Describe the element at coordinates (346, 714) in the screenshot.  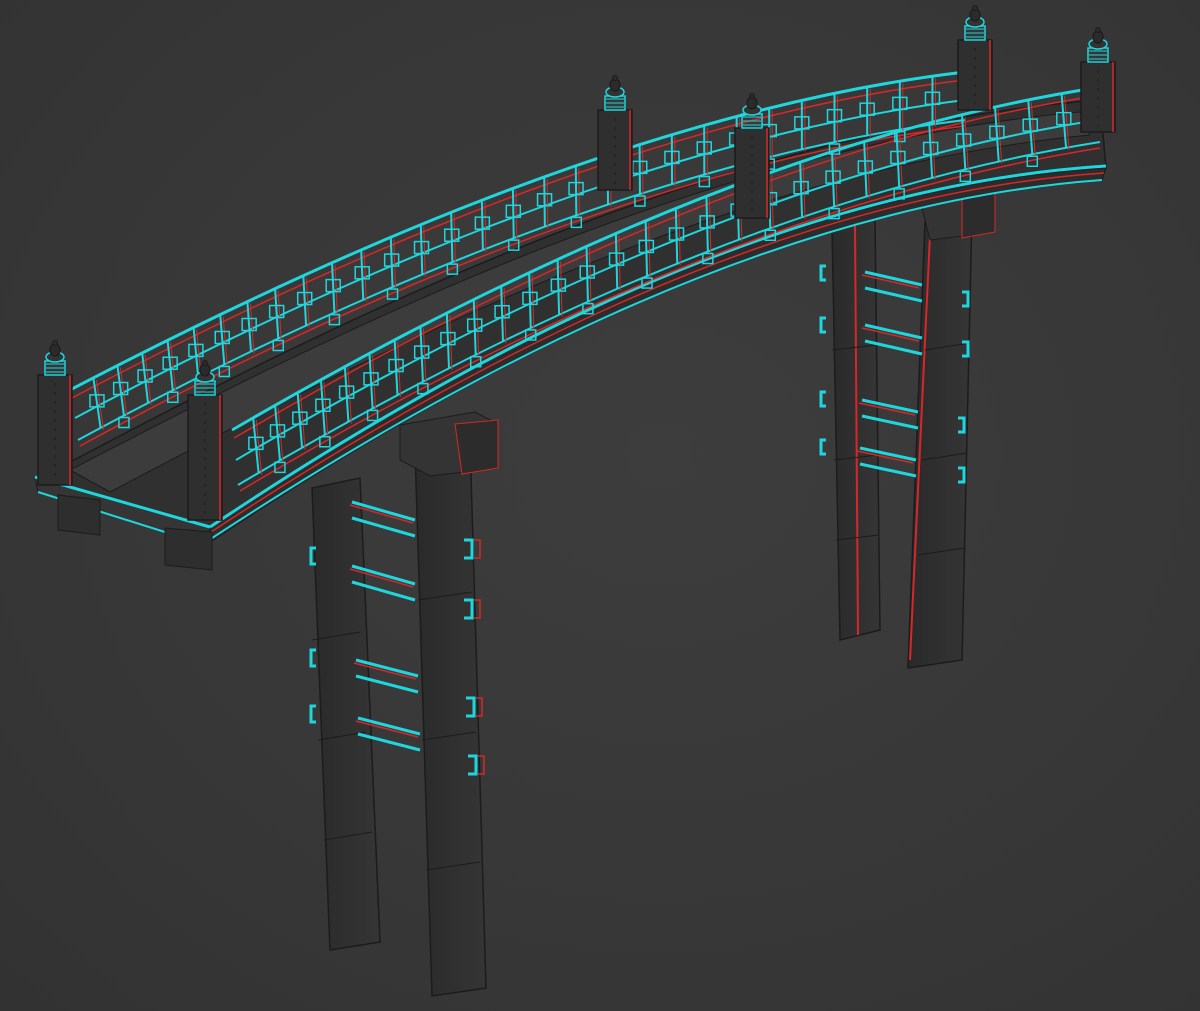
I see `support-leg-near-left` at that location.